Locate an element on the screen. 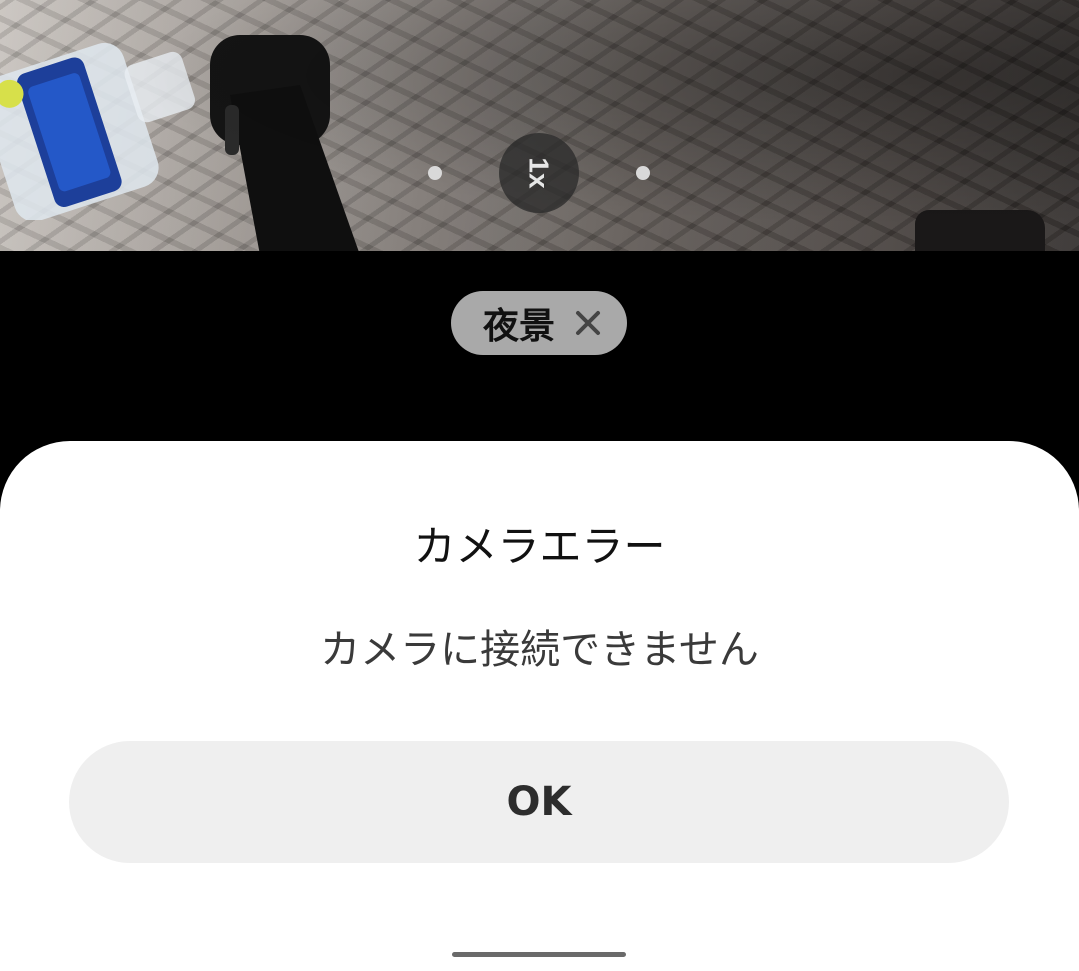  dialog-message: カメラに接続できません is located at coordinates (539, 650).